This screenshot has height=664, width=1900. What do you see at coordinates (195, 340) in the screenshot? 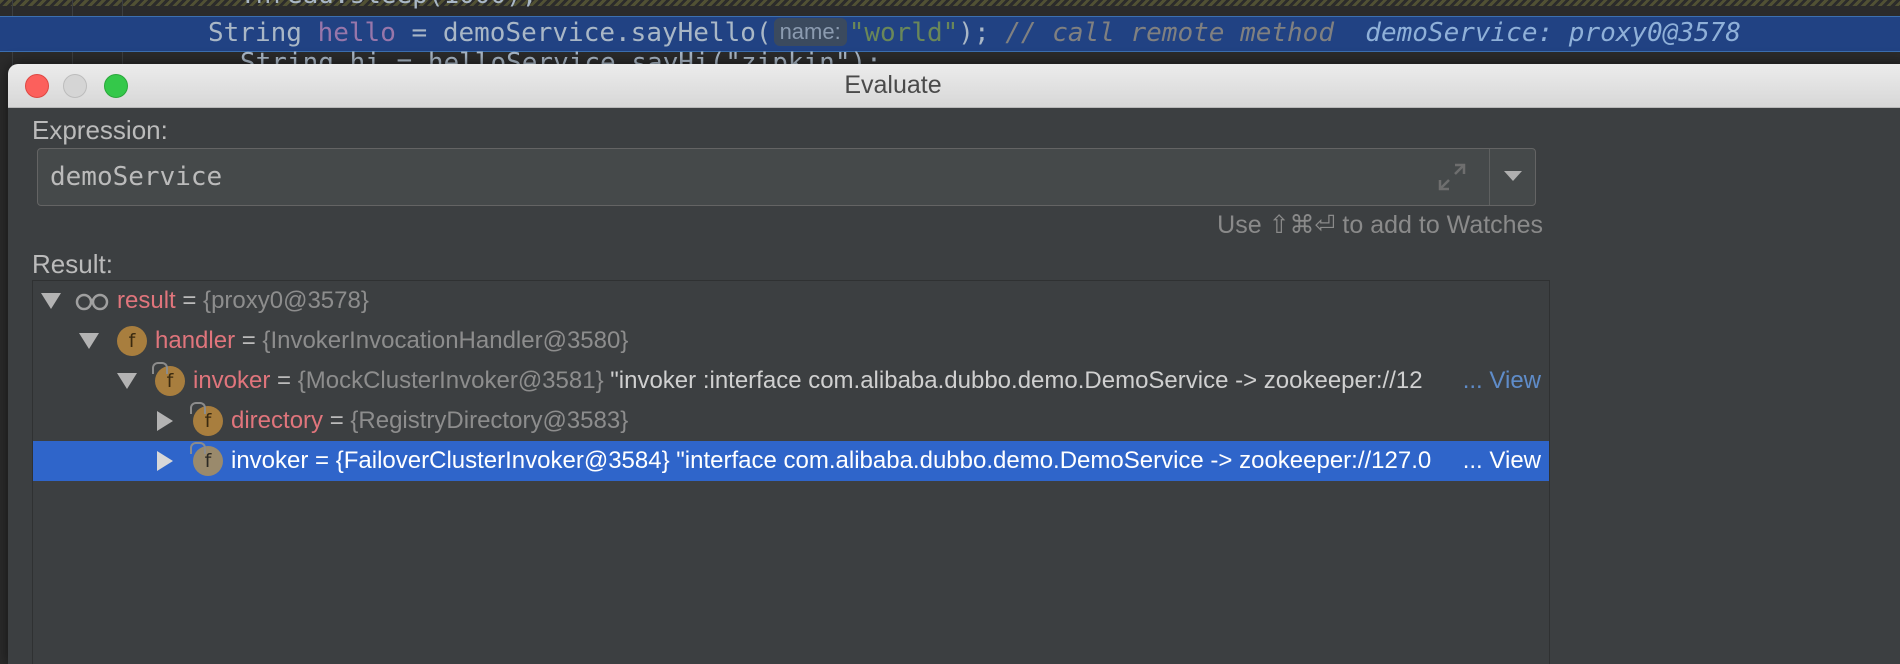
I see `var-name: handler` at bounding box center [195, 340].